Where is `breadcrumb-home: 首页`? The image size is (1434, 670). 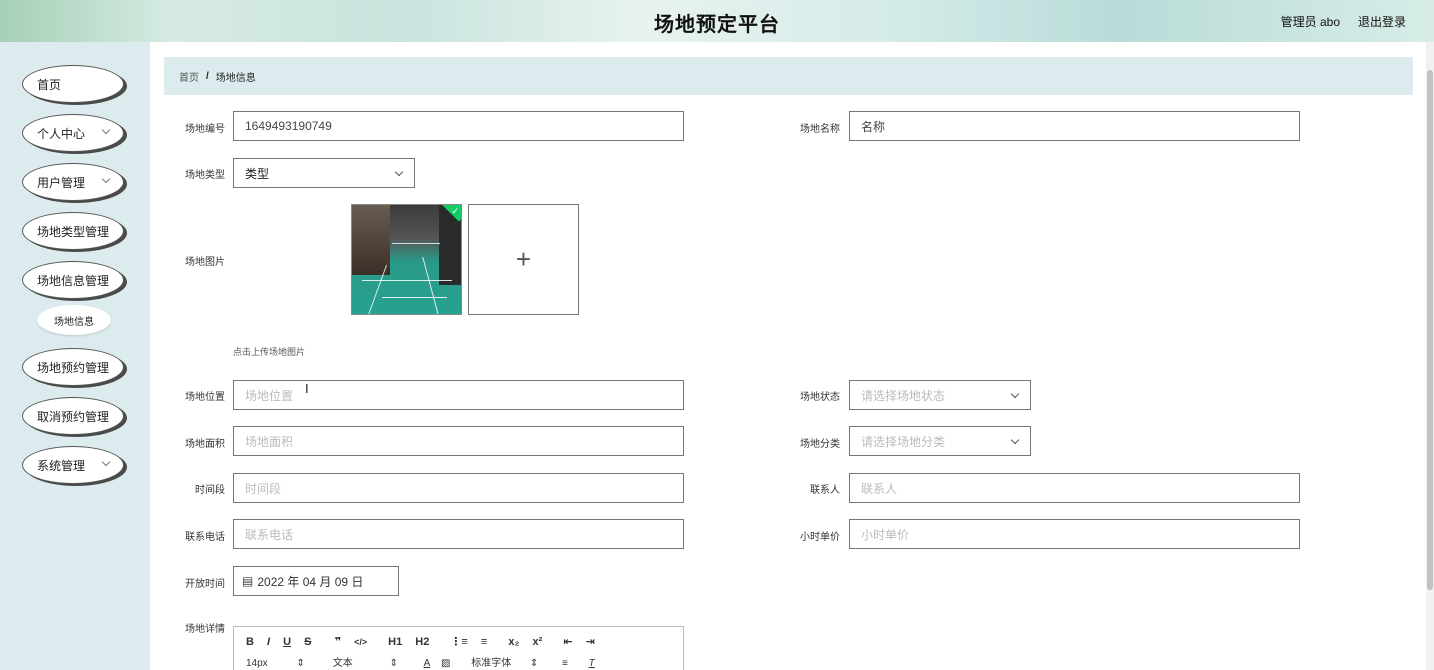 breadcrumb-home: 首页 is located at coordinates (189, 76).